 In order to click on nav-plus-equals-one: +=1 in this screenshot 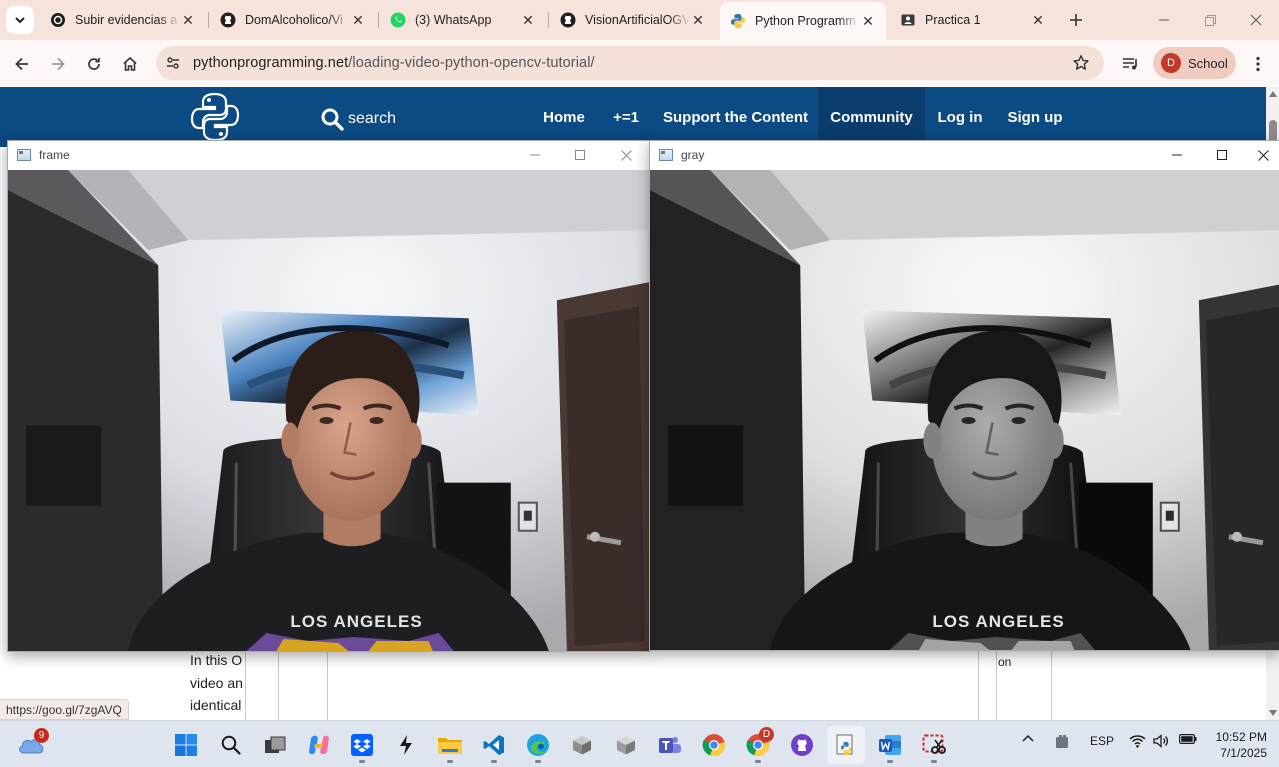, I will do `click(626, 117)`.